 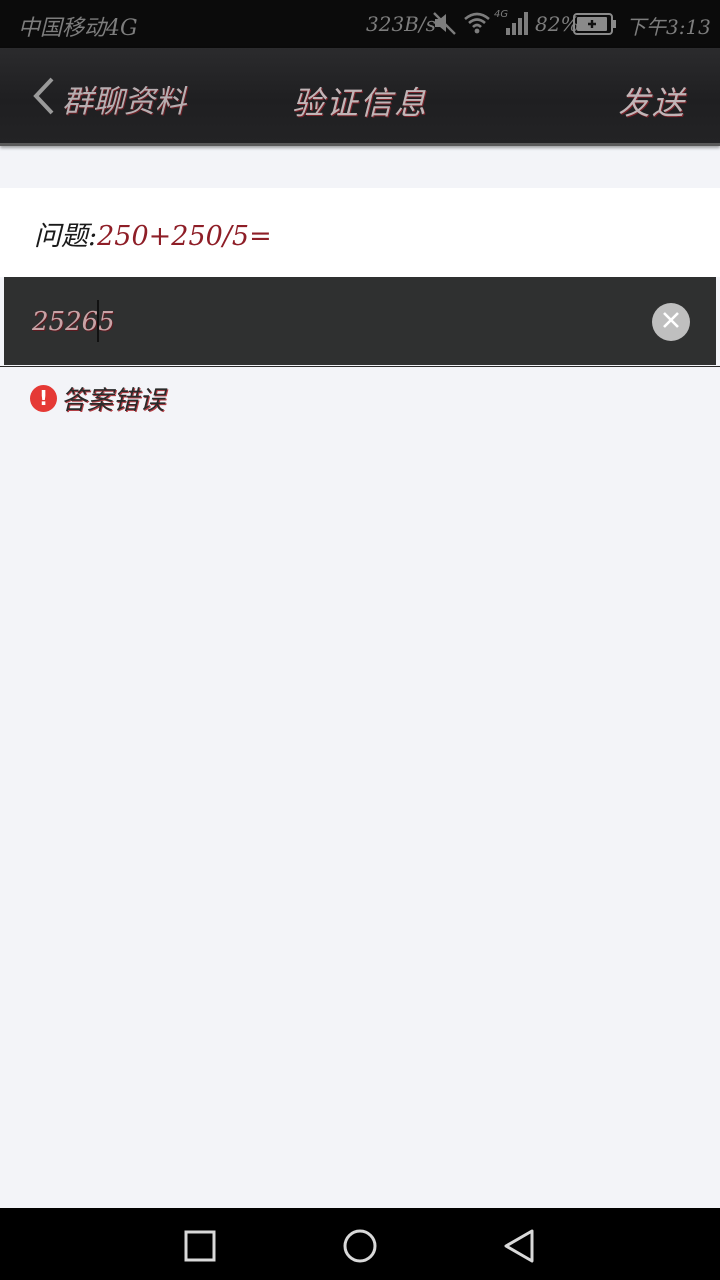 I want to click on error-icon: !, so click(x=43, y=398).